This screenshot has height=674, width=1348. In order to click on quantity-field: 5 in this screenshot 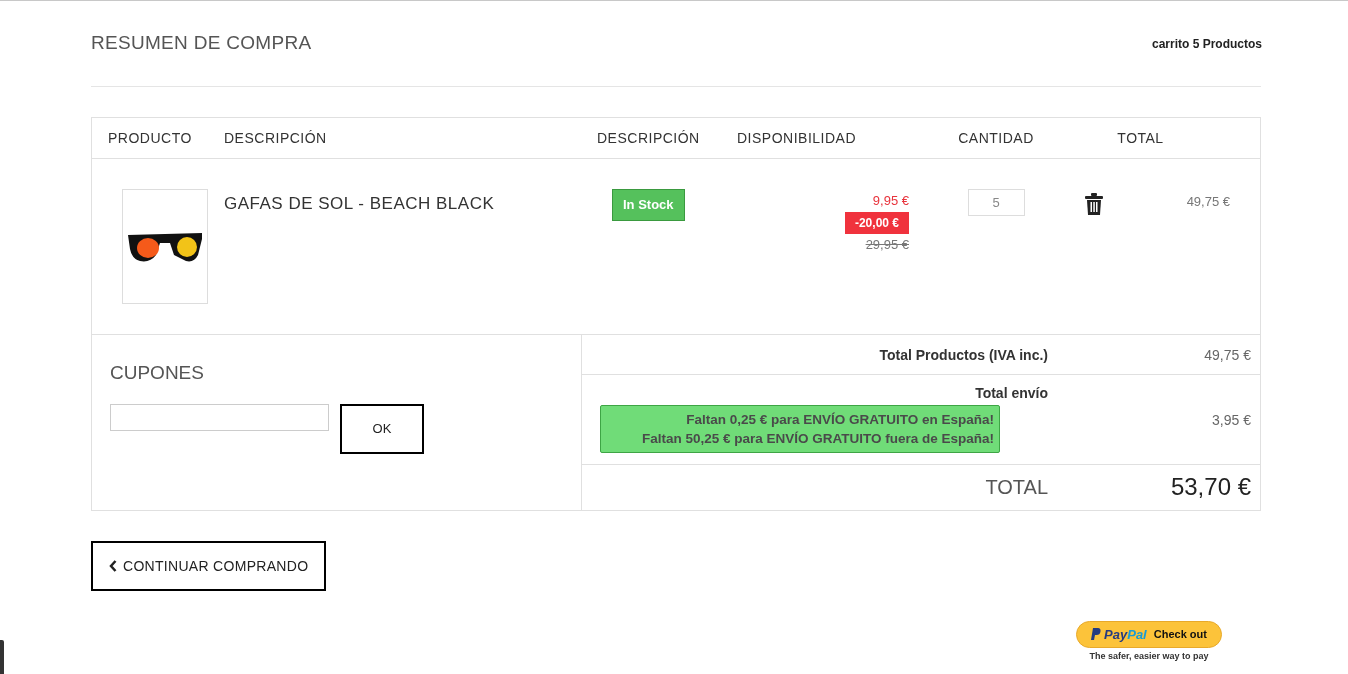, I will do `click(996, 202)`.